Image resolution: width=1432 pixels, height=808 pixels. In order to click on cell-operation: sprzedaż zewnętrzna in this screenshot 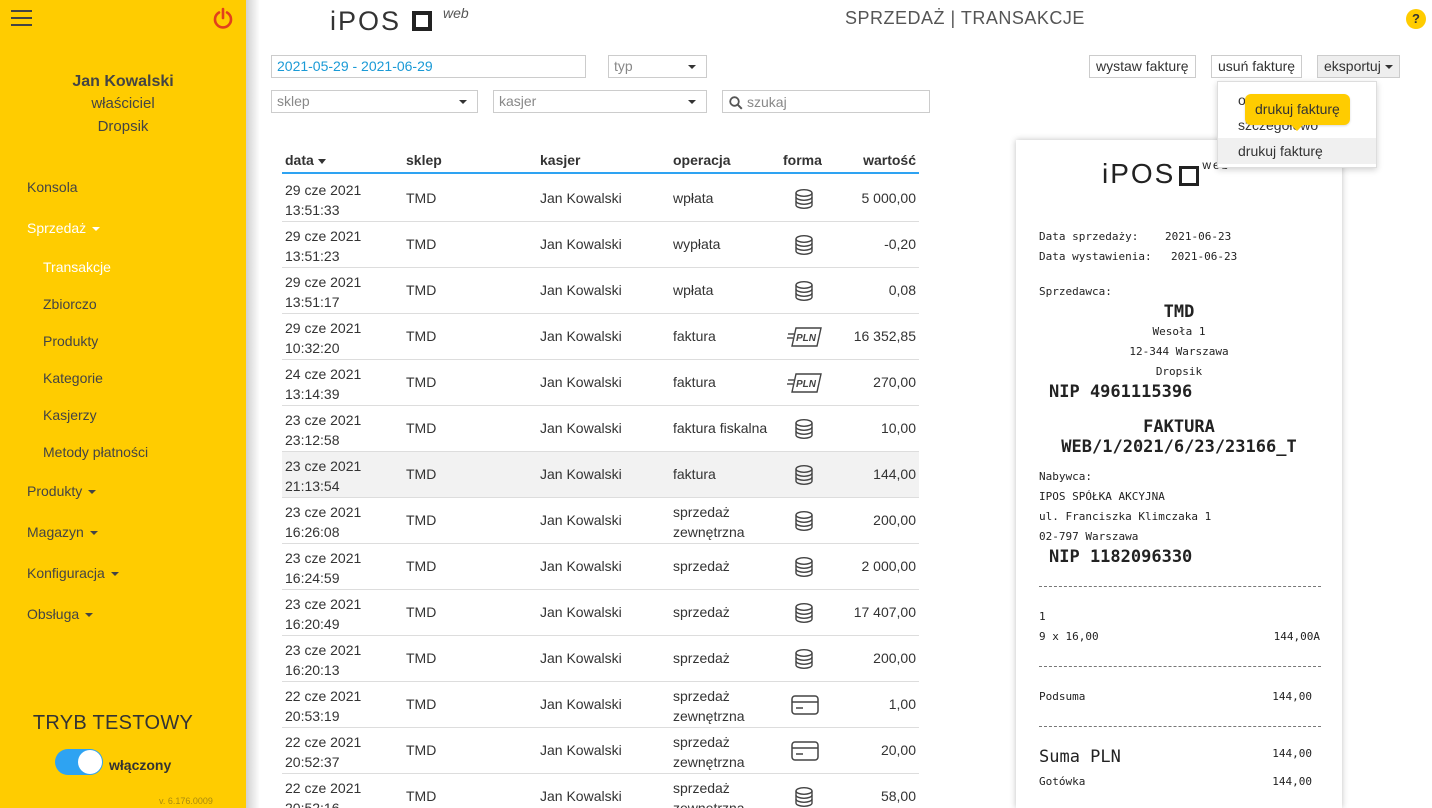, I will do `click(709, 793)`.